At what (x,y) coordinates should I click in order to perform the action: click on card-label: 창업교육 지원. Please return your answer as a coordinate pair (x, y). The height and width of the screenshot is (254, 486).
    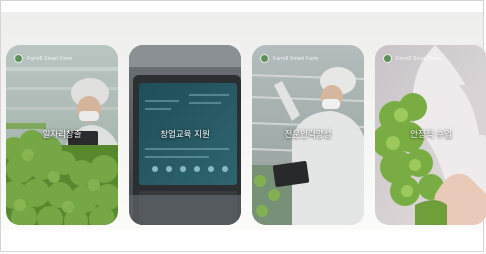
    Looking at the image, I should click on (185, 135).